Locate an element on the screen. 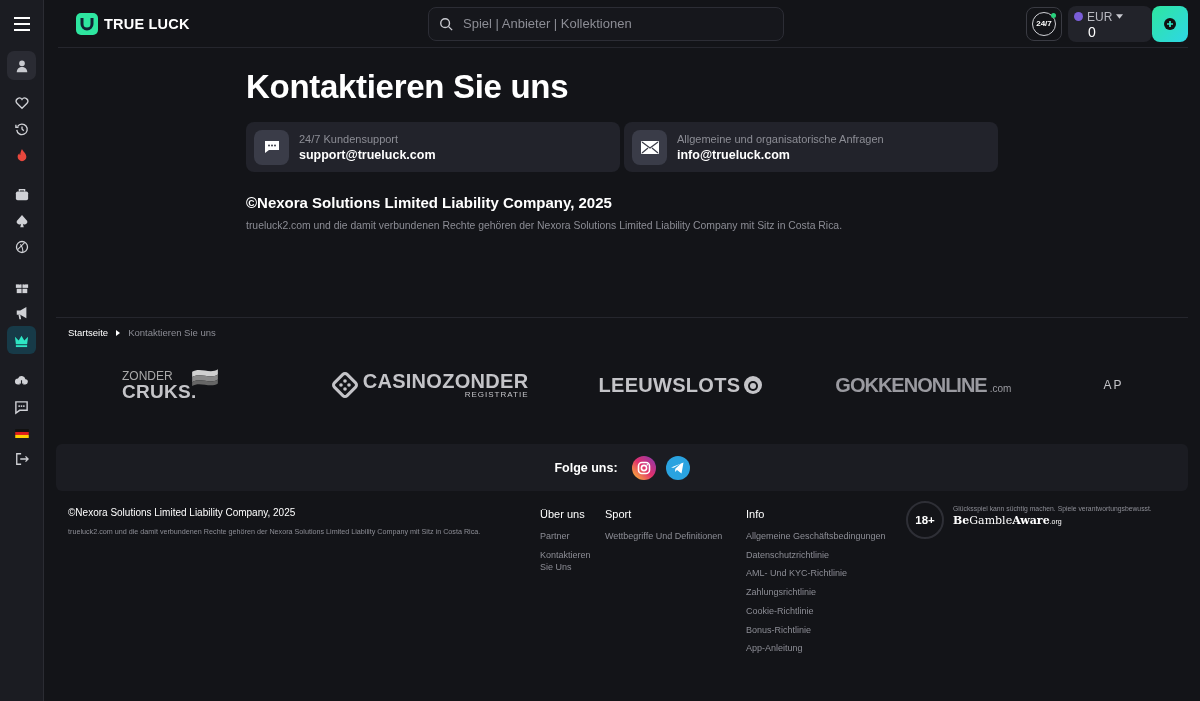 The width and height of the screenshot is (1200, 701). plus-icon is located at coordinates (1170, 23).